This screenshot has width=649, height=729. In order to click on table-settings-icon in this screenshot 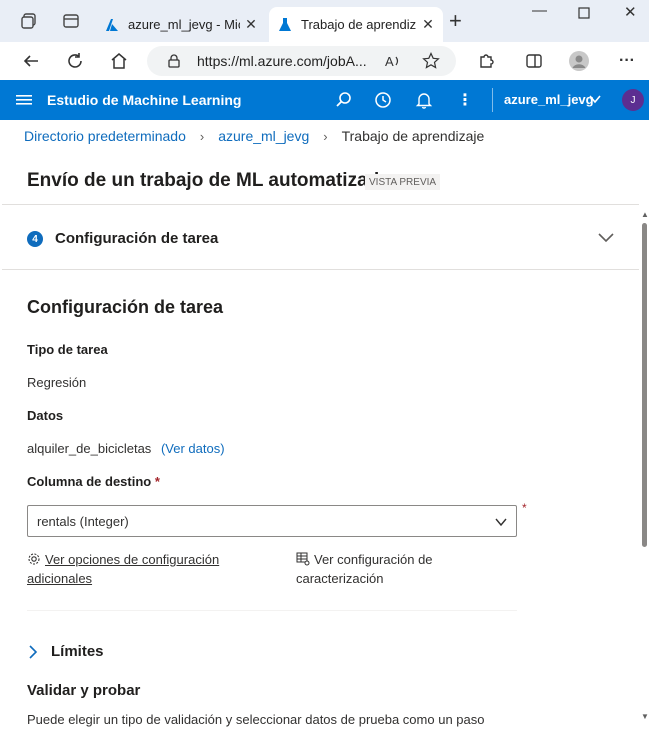, I will do `click(303, 559)`.